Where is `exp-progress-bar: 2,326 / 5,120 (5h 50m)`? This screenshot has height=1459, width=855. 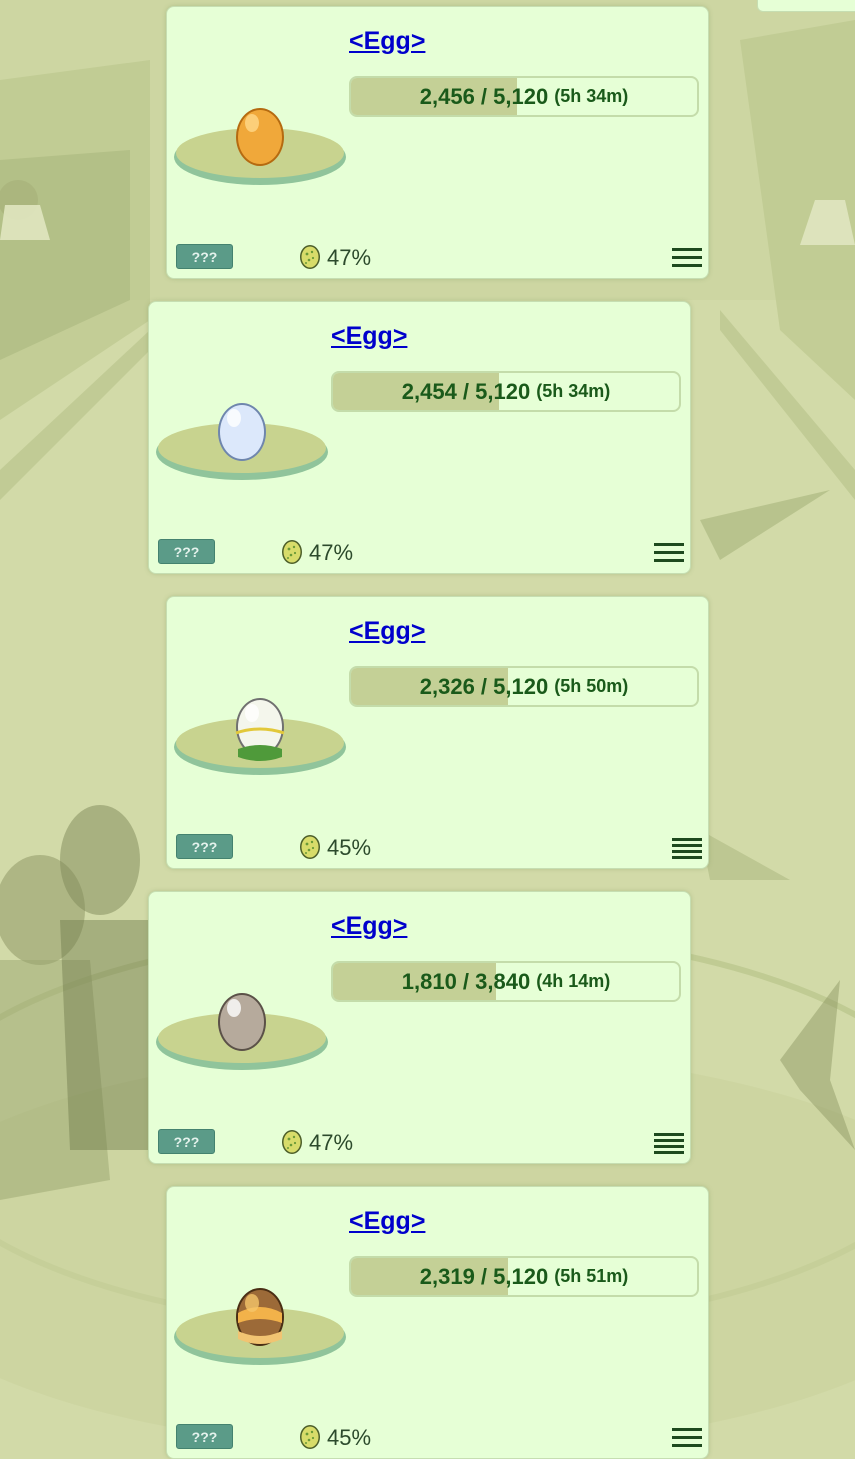 exp-progress-bar: 2,326 / 5,120 (5h 50m) is located at coordinates (524, 686).